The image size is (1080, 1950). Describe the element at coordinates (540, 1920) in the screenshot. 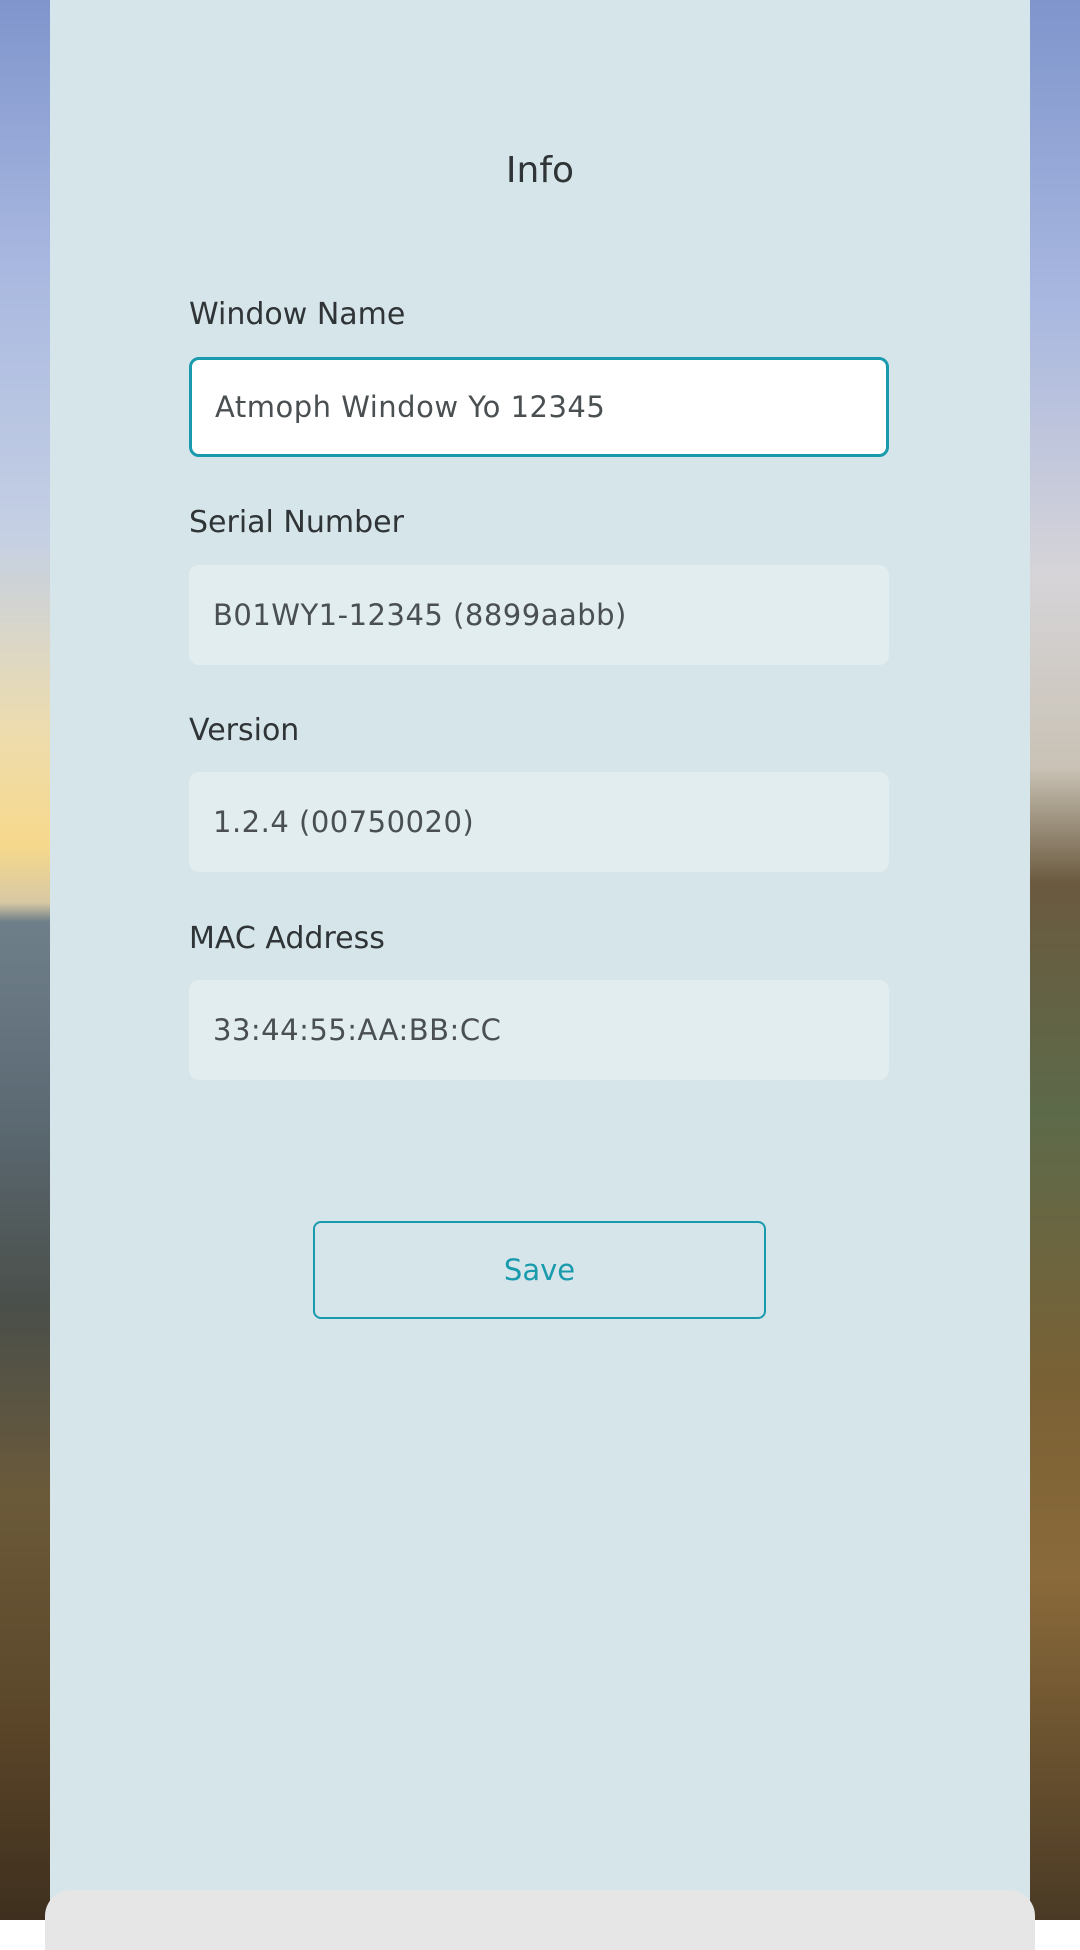

I see `bottom-sheet-handle` at that location.